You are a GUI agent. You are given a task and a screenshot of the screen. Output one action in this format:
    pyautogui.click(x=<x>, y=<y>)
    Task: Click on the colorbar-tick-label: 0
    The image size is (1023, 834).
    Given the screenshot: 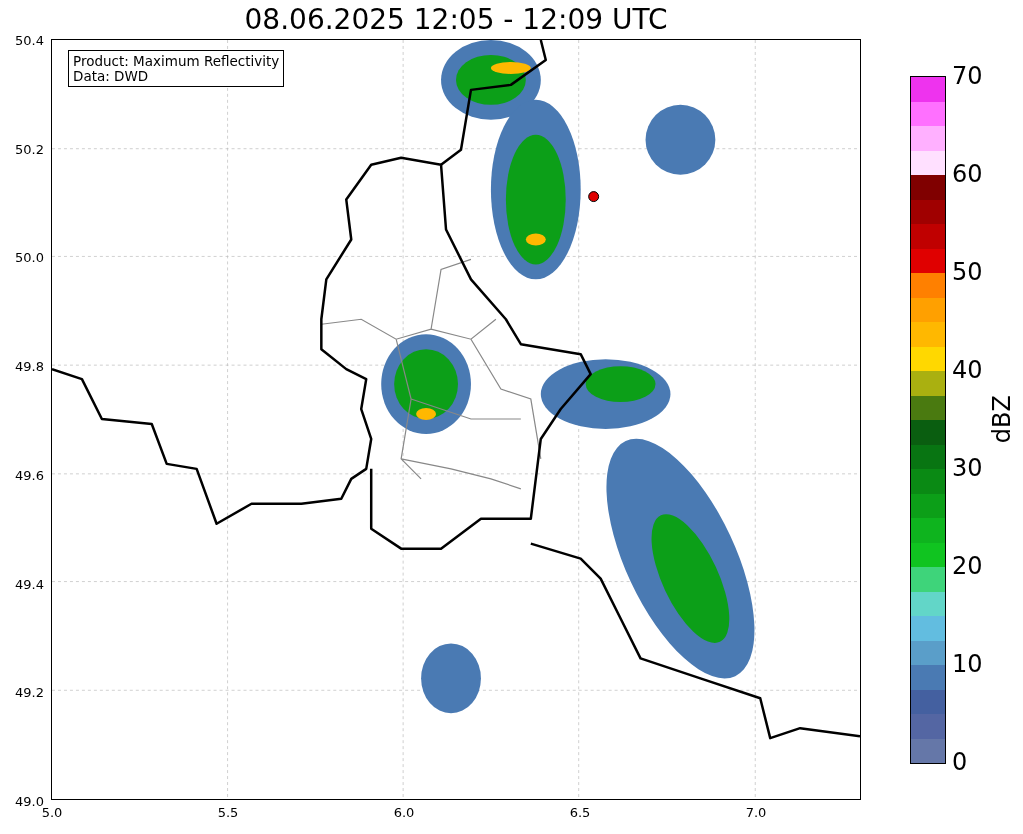 What is the action you would take?
    pyautogui.click(x=960, y=762)
    